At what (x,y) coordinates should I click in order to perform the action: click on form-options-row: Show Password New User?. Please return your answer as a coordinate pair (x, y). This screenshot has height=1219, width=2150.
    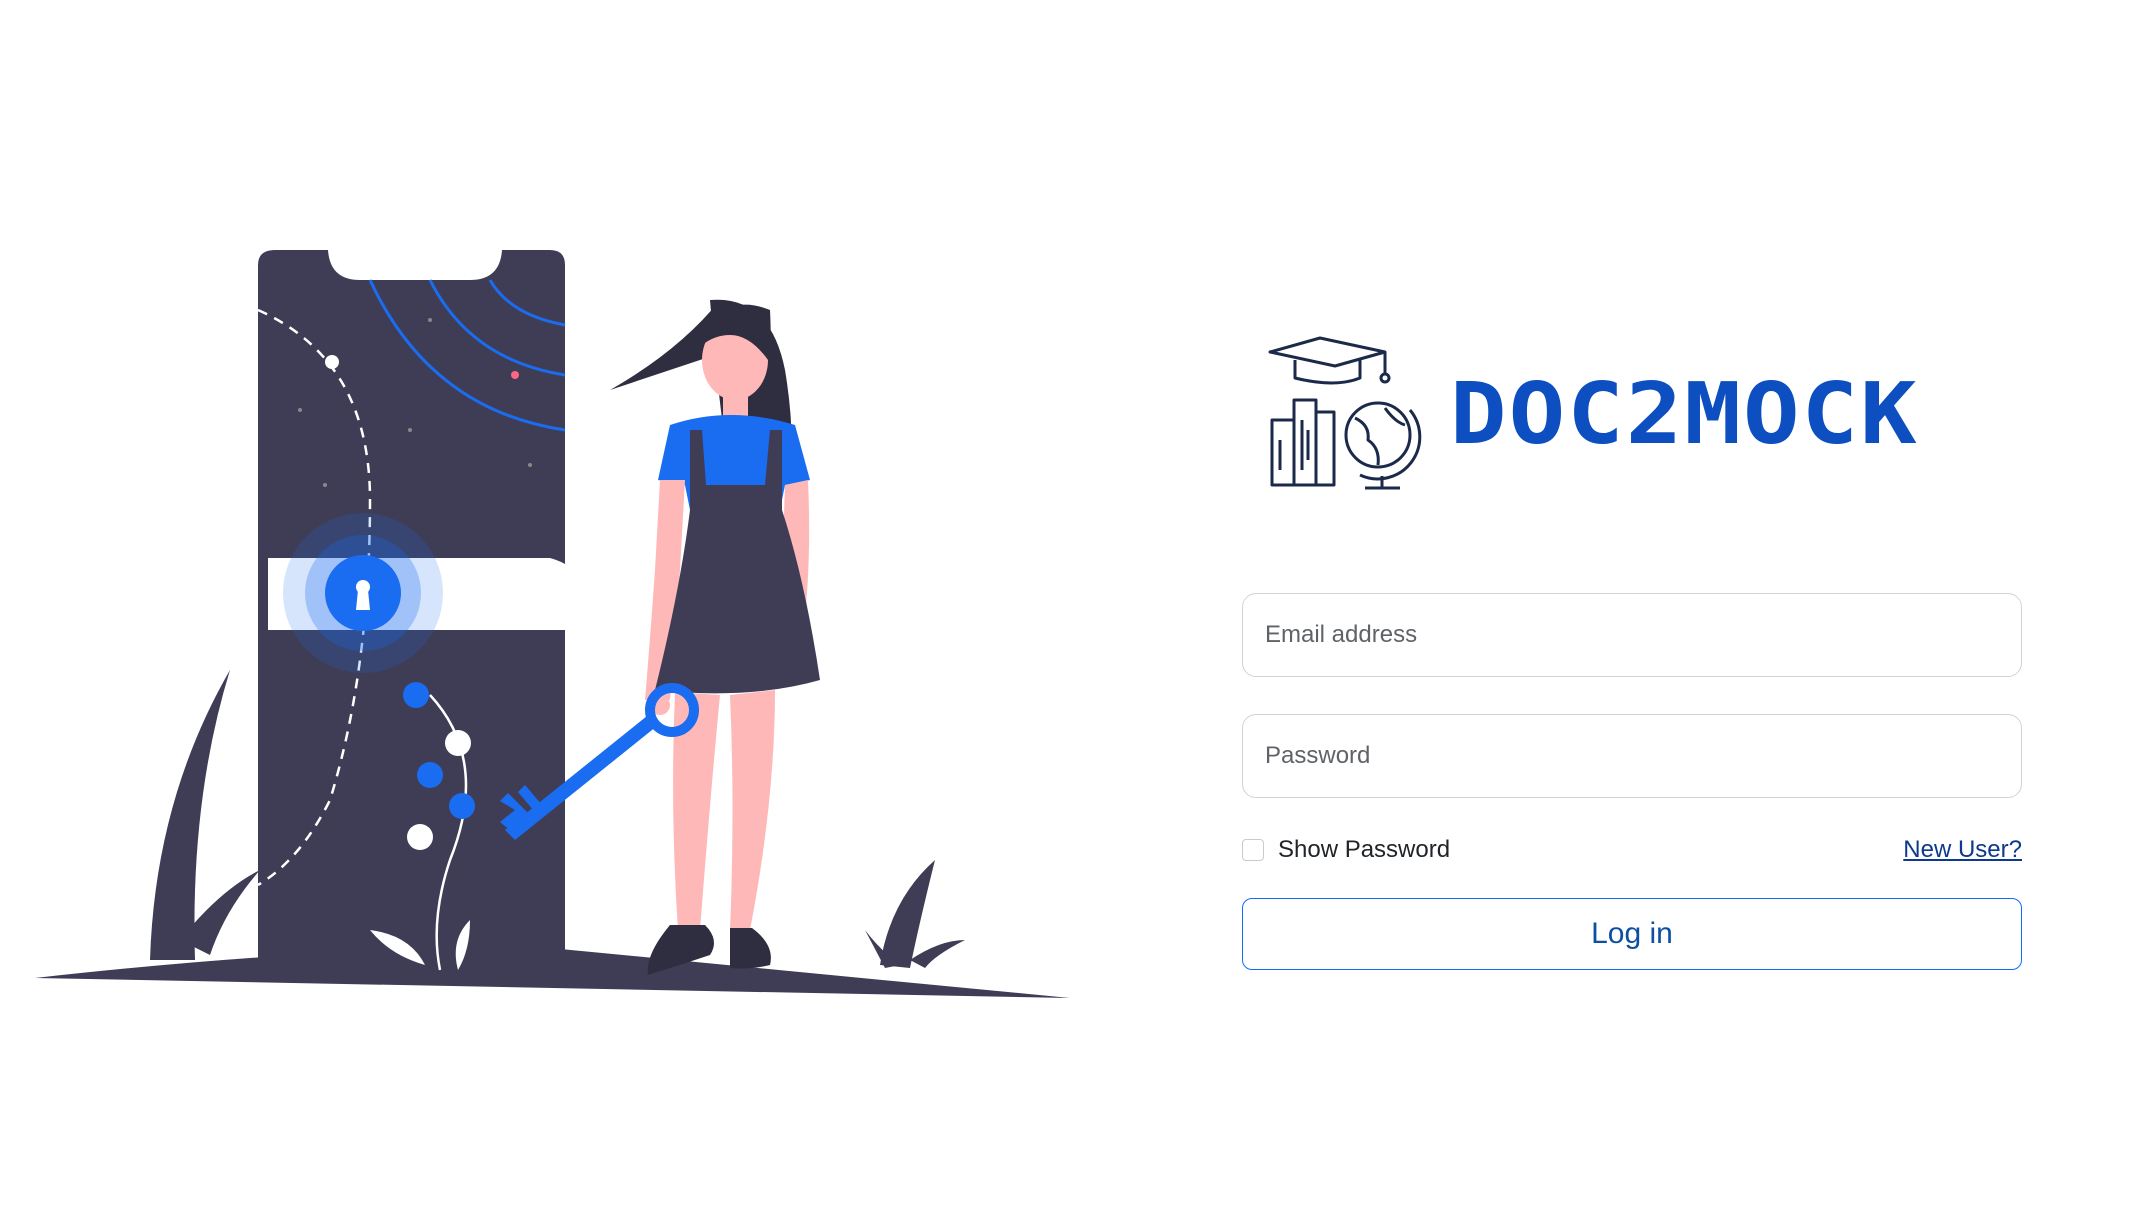
    Looking at the image, I should click on (1632, 850).